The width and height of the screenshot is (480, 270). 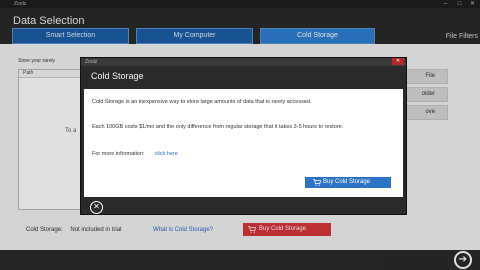 I want to click on dialog-title: Cold Storage, so click(x=117, y=76).